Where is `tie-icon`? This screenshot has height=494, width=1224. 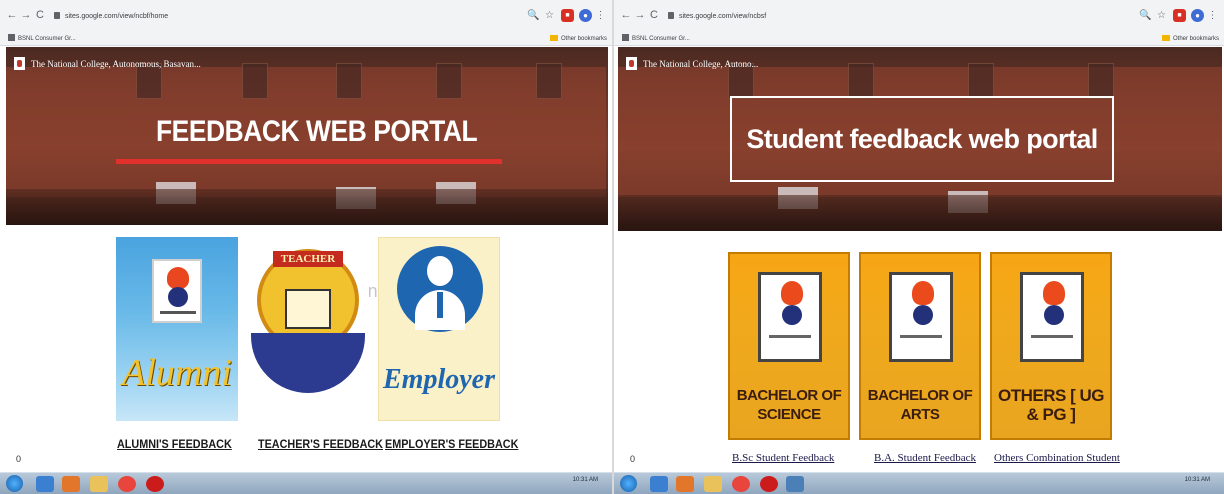
tie-icon is located at coordinates (440, 305).